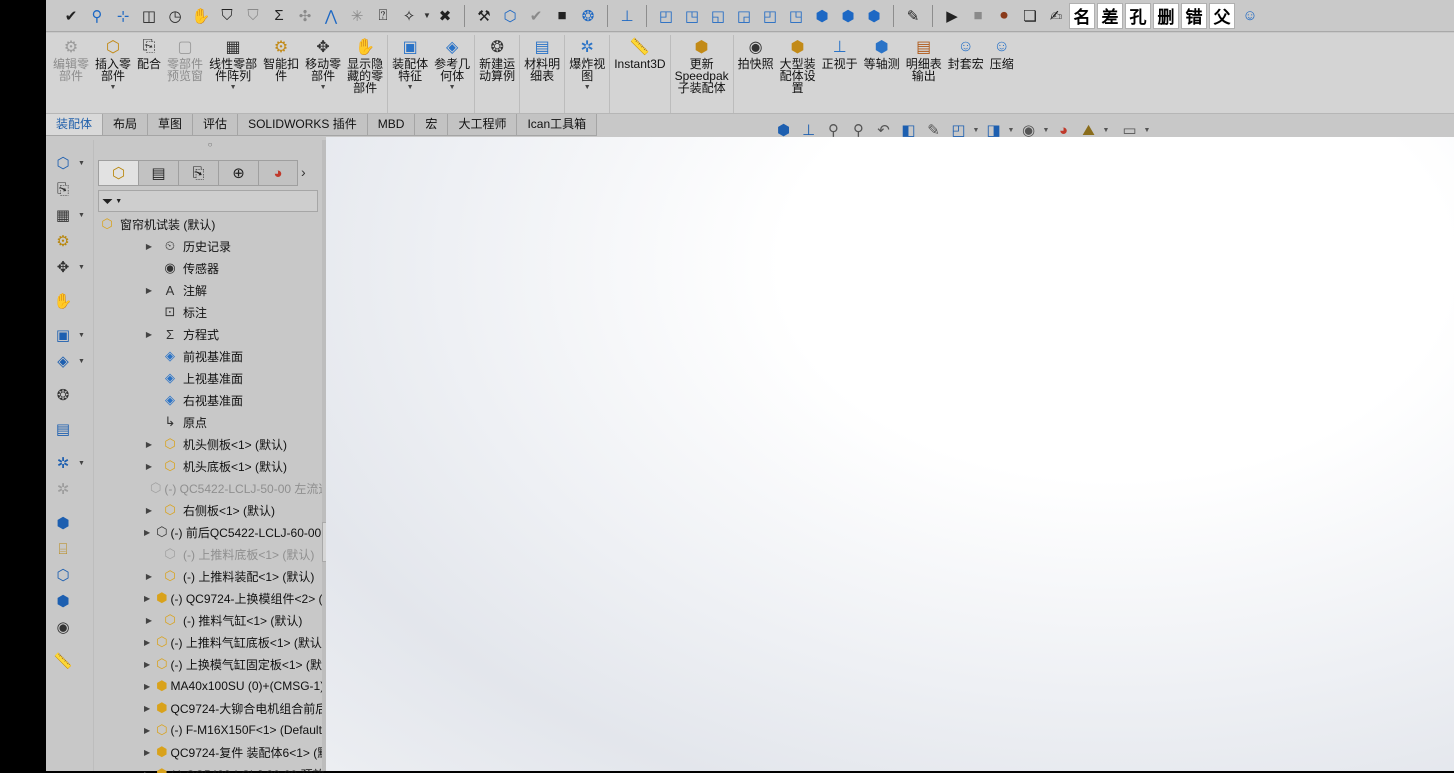 The image size is (1454, 773). I want to click on tree-item: ▶⬡(-) 推料气缸<1> (默认), so click(210, 620).